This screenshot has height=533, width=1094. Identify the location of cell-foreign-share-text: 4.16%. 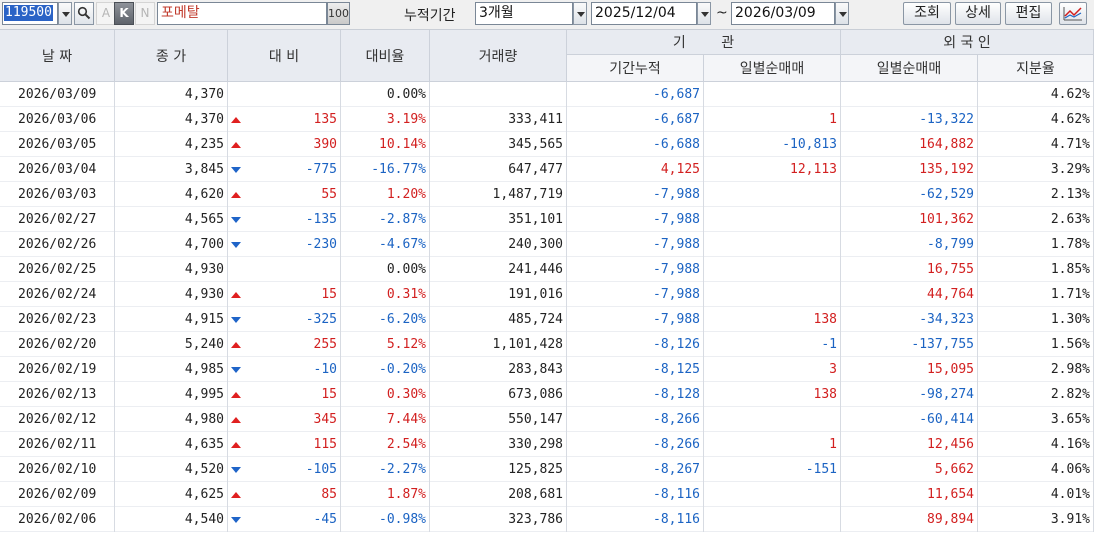
(1070, 444).